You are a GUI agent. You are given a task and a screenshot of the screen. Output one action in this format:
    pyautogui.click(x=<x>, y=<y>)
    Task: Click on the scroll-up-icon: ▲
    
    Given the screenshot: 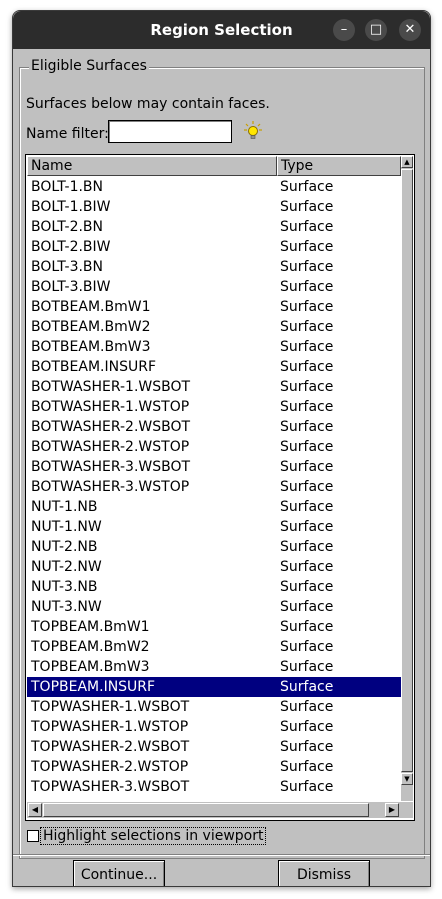 What is the action you would take?
    pyautogui.click(x=407, y=162)
    